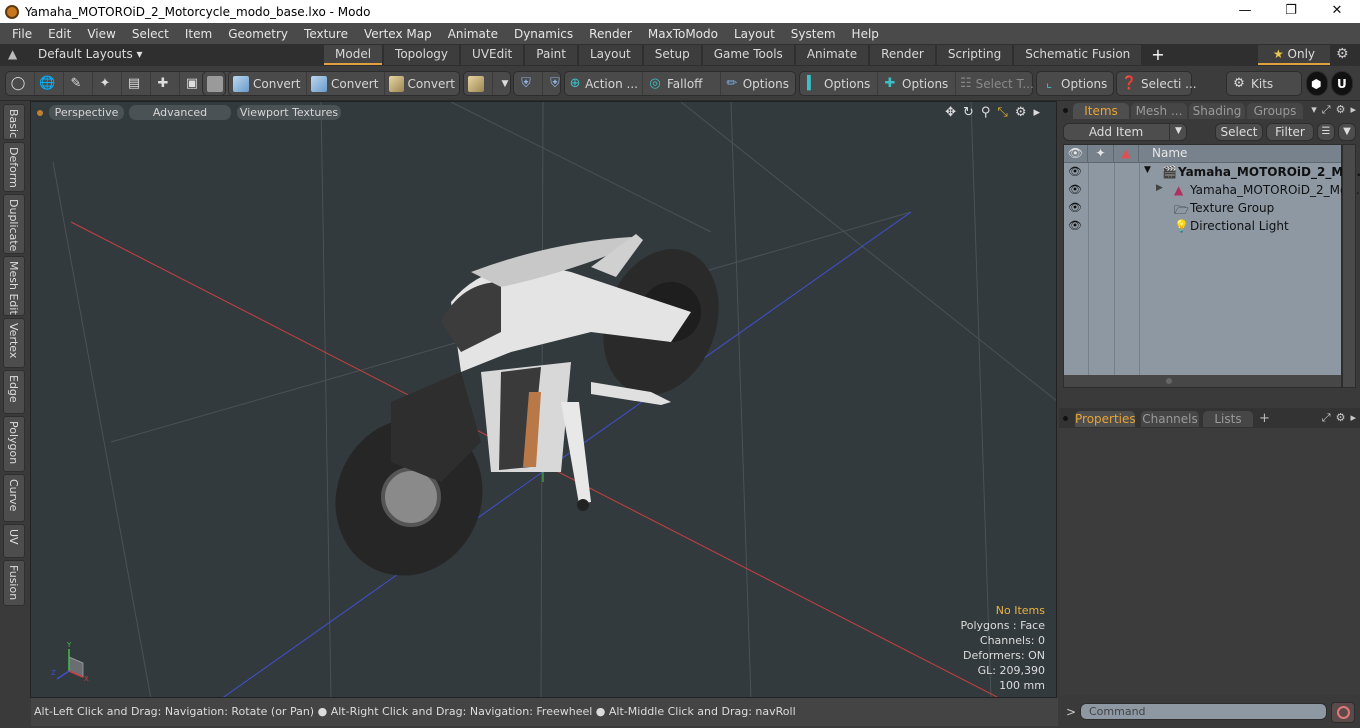  What do you see at coordinates (1245, 11) in the screenshot?
I see `minimize-icon: —` at bounding box center [1245, 11].